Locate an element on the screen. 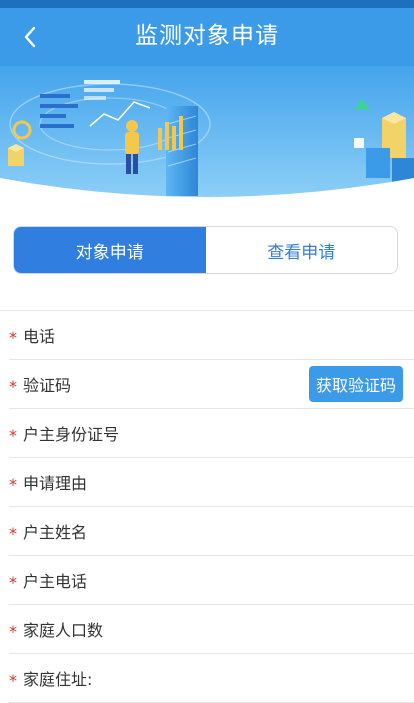 This screenshot has height=703, width=414. page-title: 监测对象申请 is located at coordinates (207, 36).